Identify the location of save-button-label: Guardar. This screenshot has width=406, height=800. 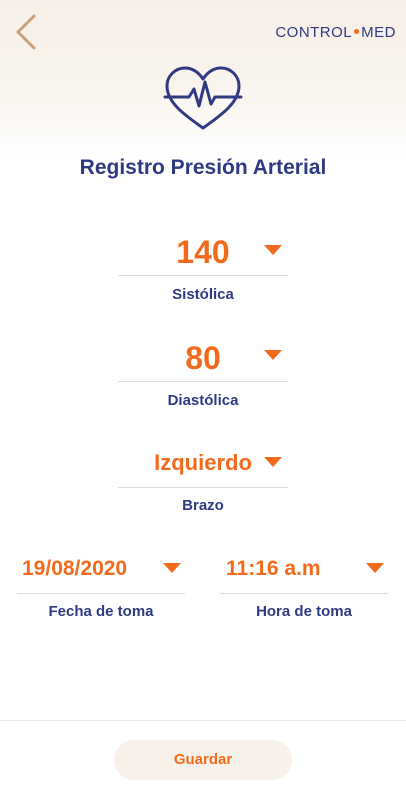
(203, 759).